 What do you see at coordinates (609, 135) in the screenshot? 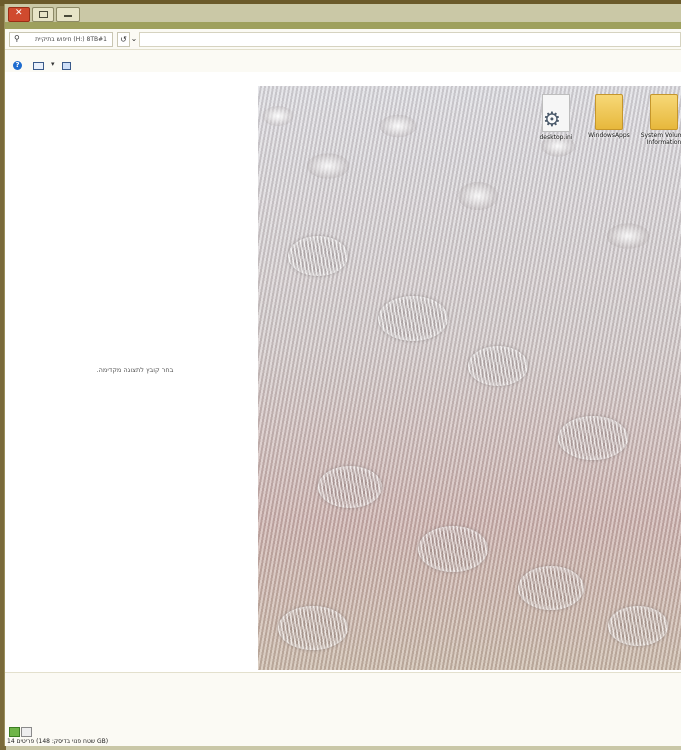
I see `desktop-item-label: WindowsApps` at bounding box center [609, 135].